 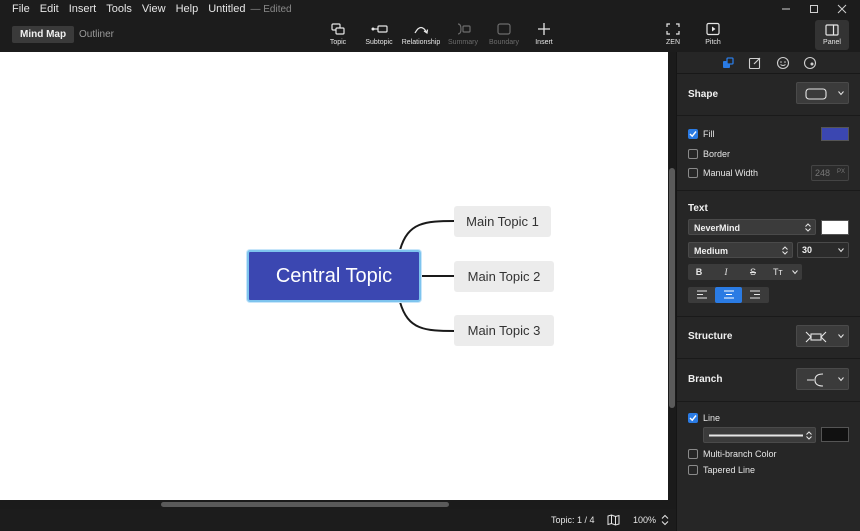 I want to click on minimize-button, so click(x=786, y=9).